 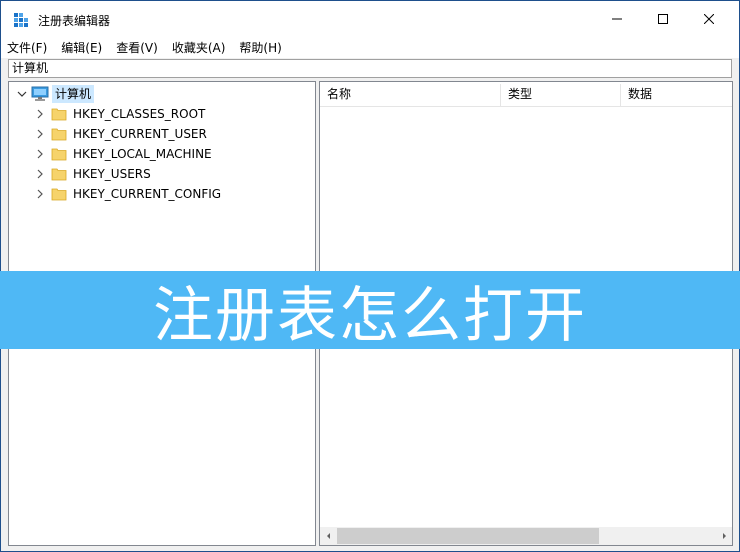 What do you see at coordinates (21, 20) in the screenshot?
I see `regedit-icon` at bounding box center [21, 20].